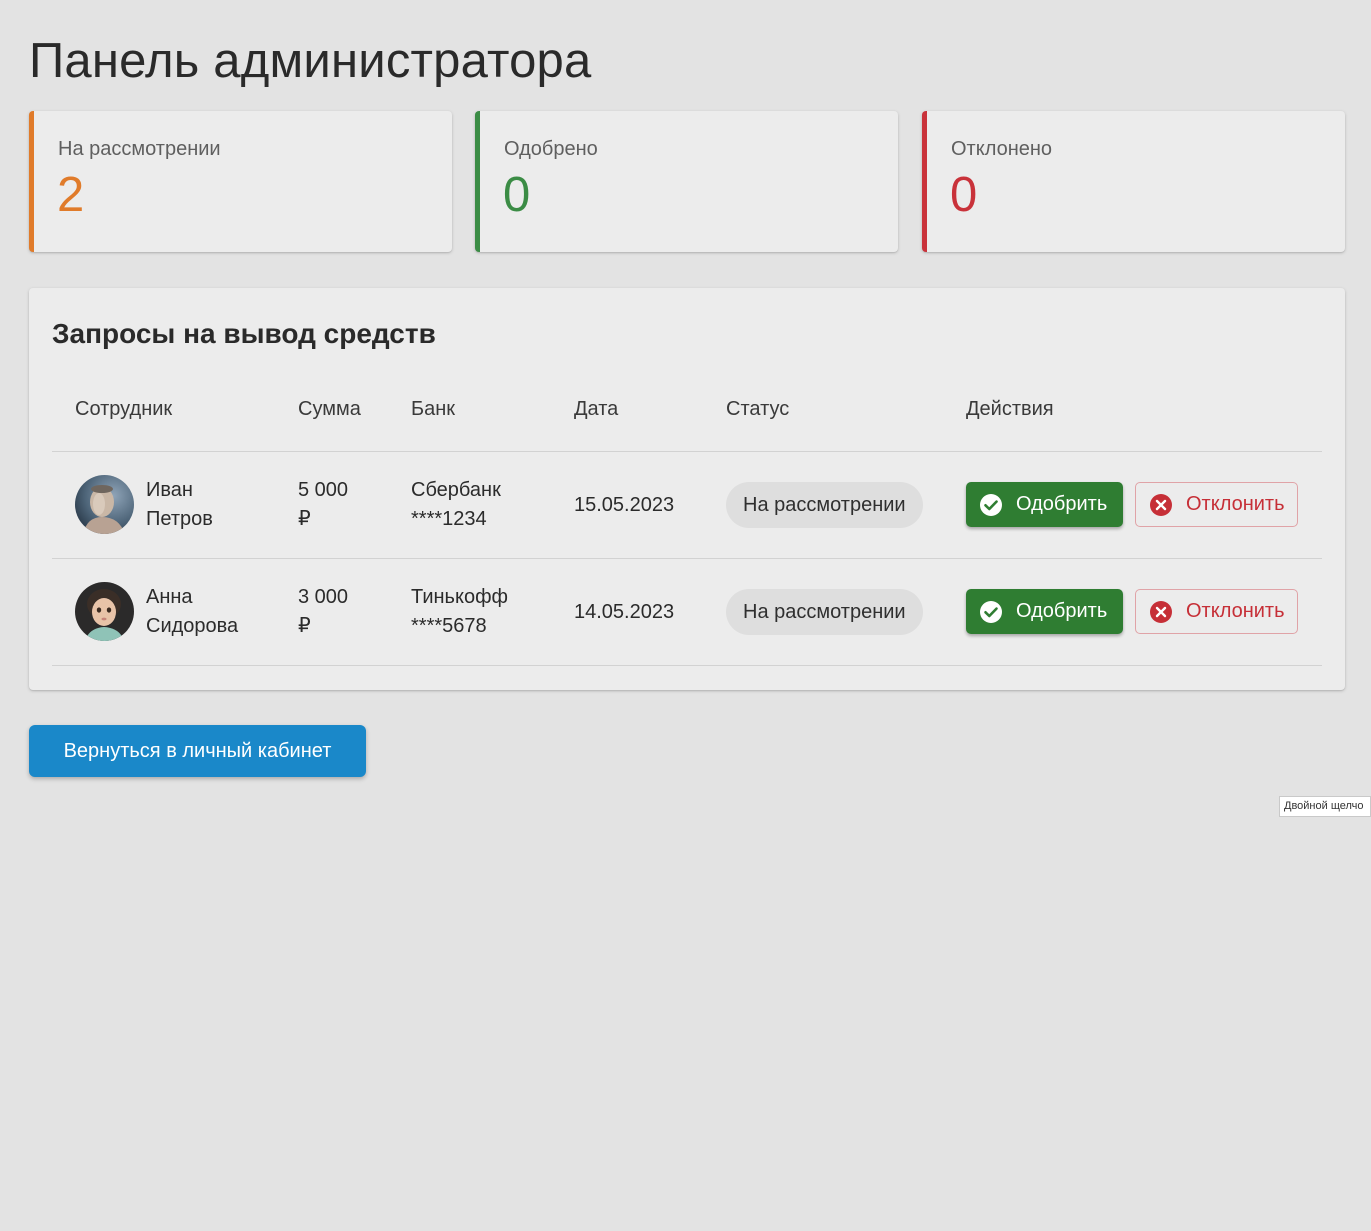 The width and height of the screenshot is (1371, 1231). I want to click on stat-value-rejected: 0, so click(964, 195).